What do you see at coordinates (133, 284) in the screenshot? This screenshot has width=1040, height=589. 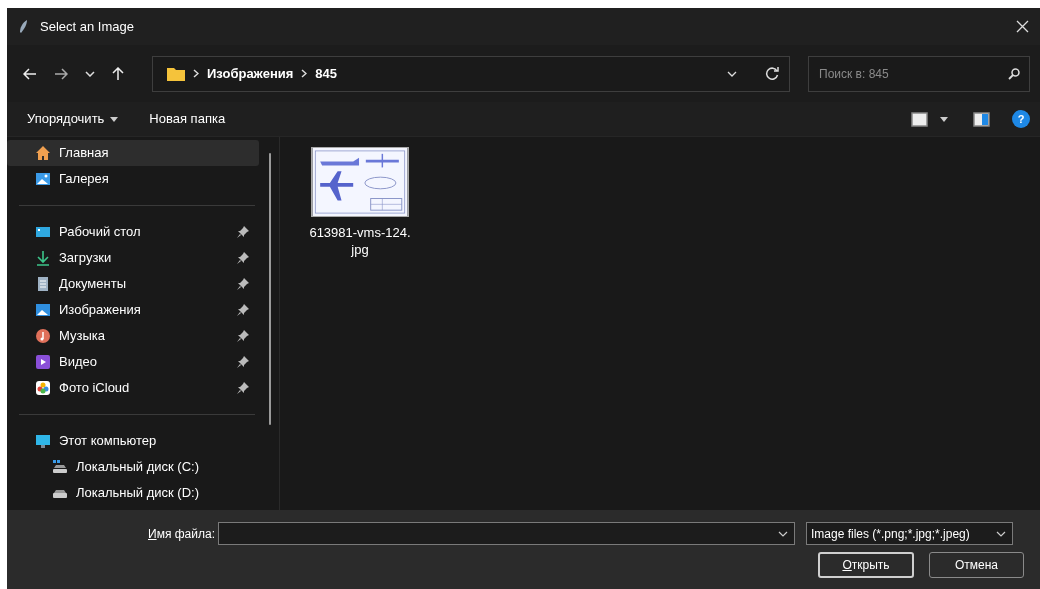 I see `sidebar-item: Документы` at bounding box center [133, 284].